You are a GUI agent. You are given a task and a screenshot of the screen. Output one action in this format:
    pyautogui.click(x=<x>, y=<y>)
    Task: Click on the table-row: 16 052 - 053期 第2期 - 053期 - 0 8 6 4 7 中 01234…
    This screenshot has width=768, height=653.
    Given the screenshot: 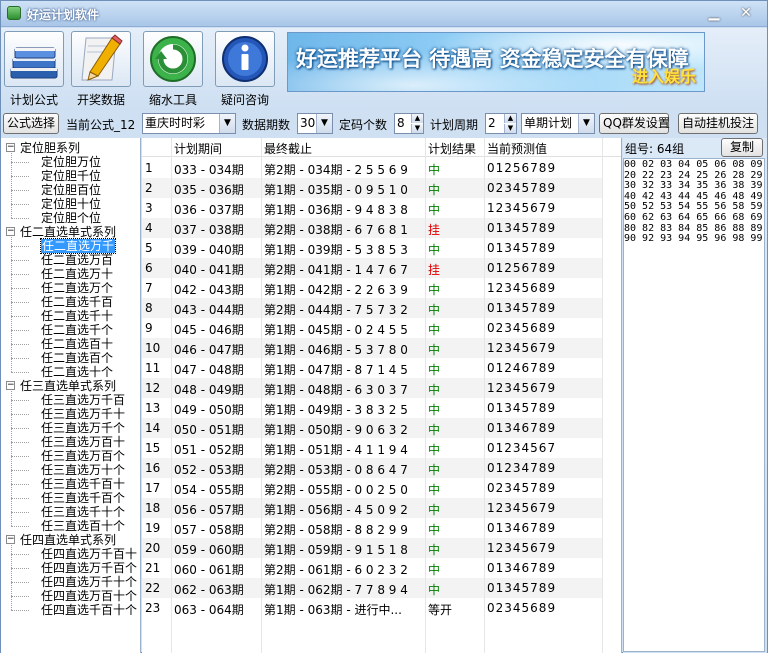 What is the action you would take?
    pyautogui.click(x=372, y=468)
    